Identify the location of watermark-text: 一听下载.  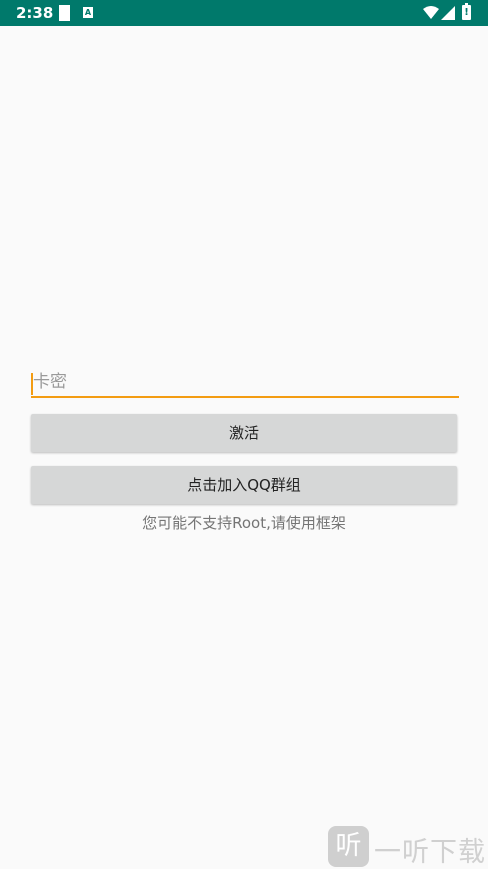
(430, 852).